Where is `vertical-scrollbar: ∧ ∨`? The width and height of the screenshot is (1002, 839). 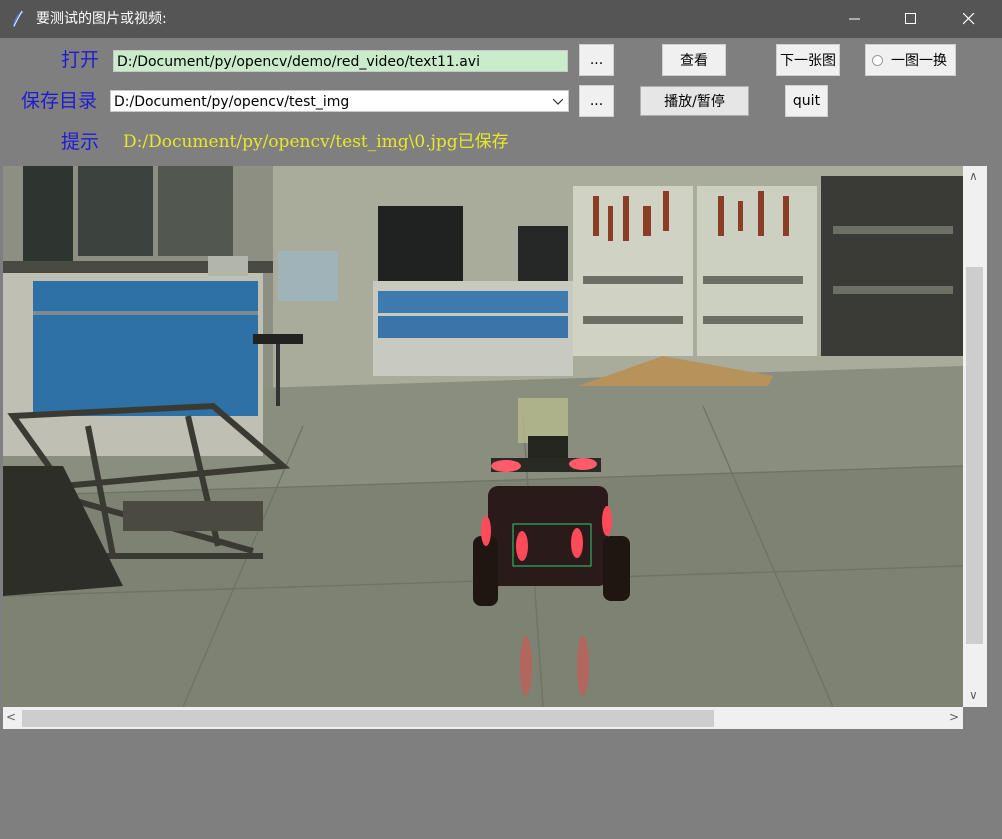 vertical-scrollbar: ∧ ∨ is located at coordinates (975, 436).